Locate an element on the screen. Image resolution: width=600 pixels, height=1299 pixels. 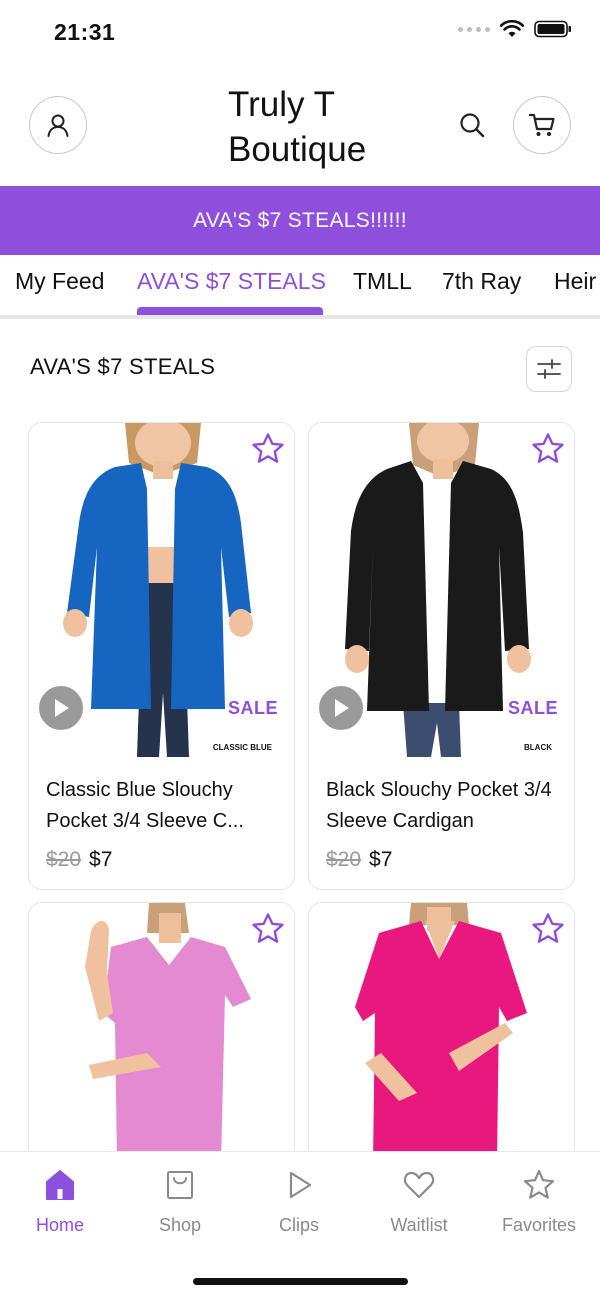
nav-home: Home is located at coordinates (60, 1202).